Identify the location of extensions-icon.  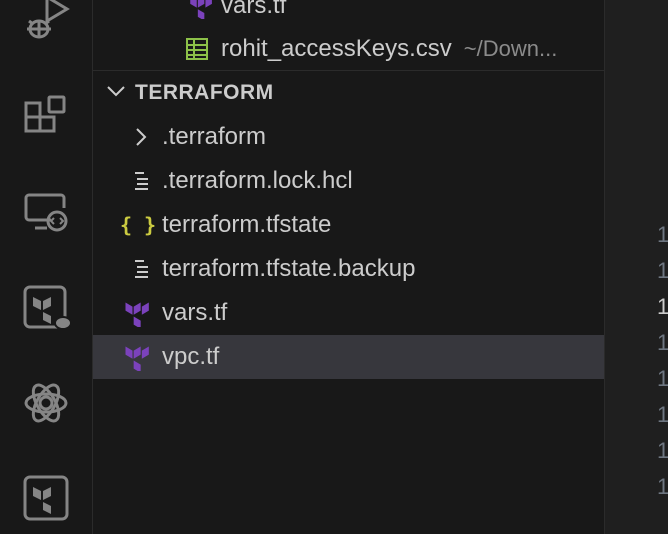
(46, 118).